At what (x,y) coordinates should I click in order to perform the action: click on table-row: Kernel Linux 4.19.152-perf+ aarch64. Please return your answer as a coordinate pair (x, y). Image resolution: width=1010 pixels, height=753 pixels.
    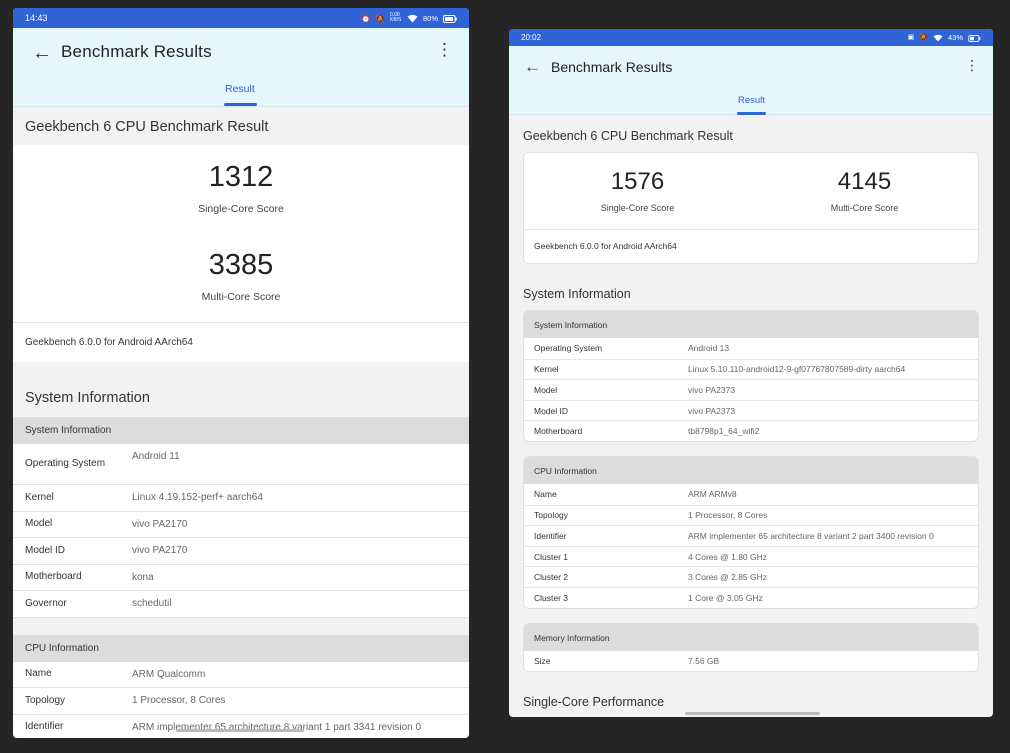
    Looking at the image, I should click on (241, 498).